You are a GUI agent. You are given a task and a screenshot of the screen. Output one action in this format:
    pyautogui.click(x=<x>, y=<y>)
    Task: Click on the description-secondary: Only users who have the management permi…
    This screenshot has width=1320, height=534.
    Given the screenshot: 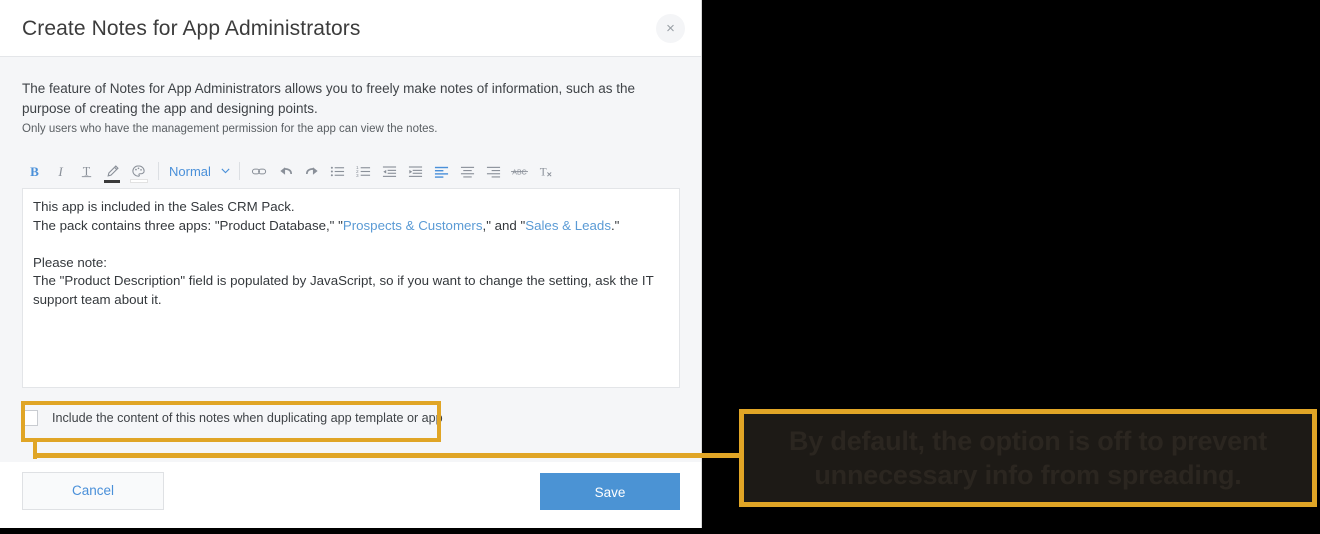 What is the action you would take?
    pyautogui.click(x=230, y=129)
    